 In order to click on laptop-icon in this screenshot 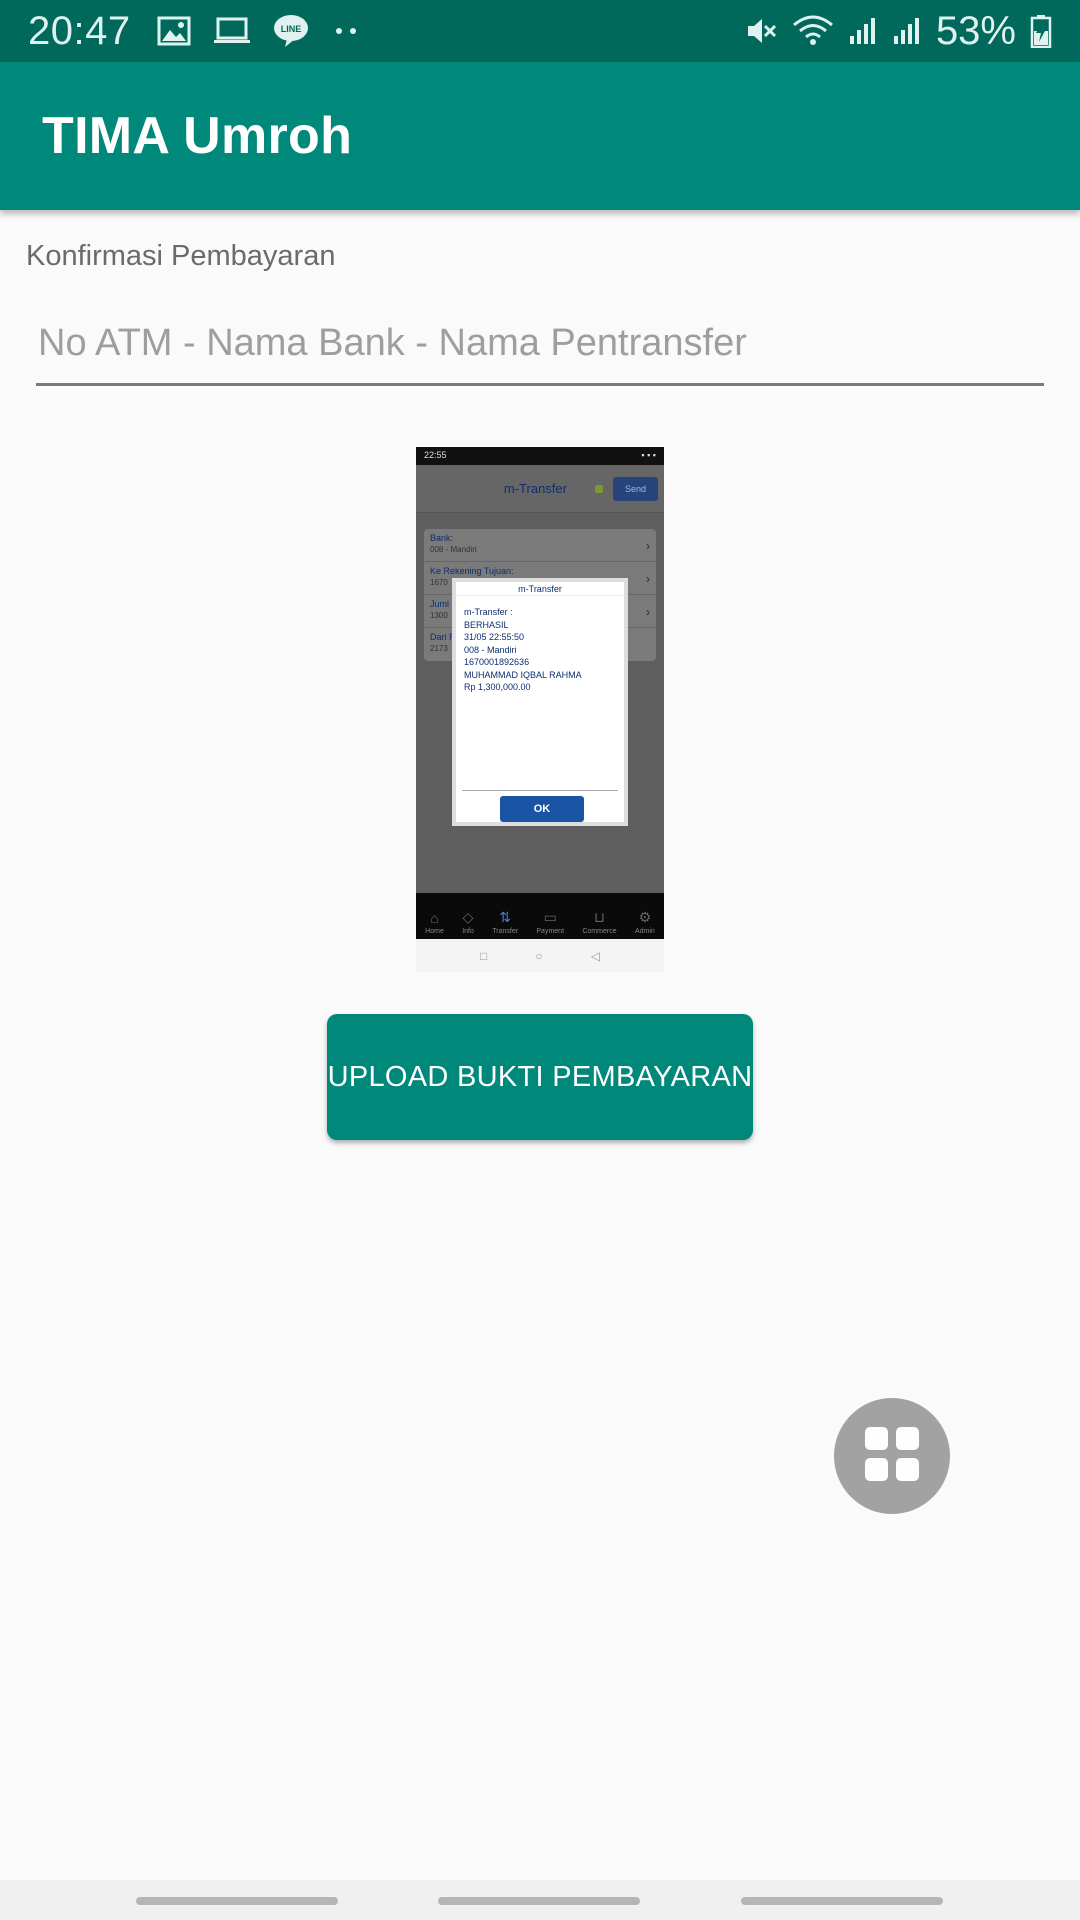, I will do `click(232, 31)`.